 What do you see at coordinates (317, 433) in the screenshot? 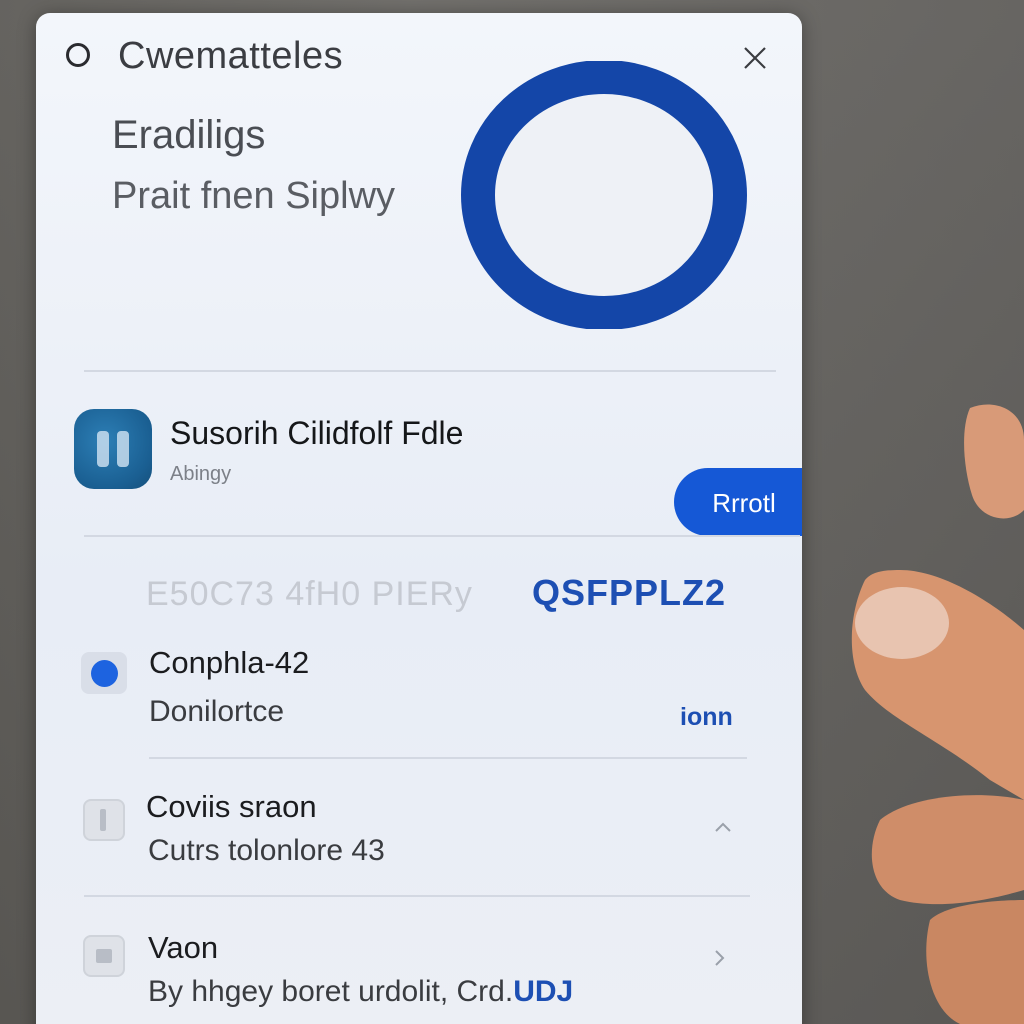
I see `app-name: Susorih Cilidfolf Fdle` at bounding box center [317, 433].